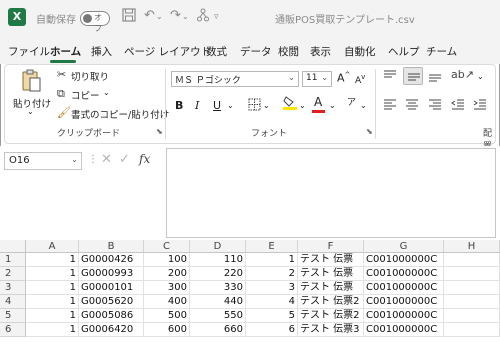  I want to click on cell-c2: 200, so click(167, 274).